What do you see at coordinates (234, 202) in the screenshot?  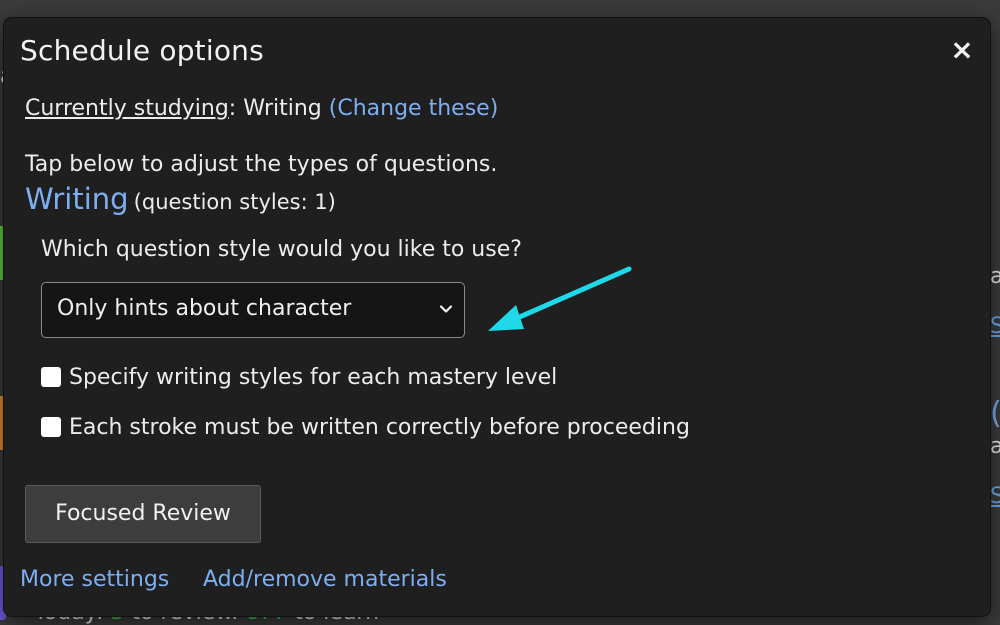 I see `question-styles-count: (question styles: 1)` at bounding box center [234, 202].